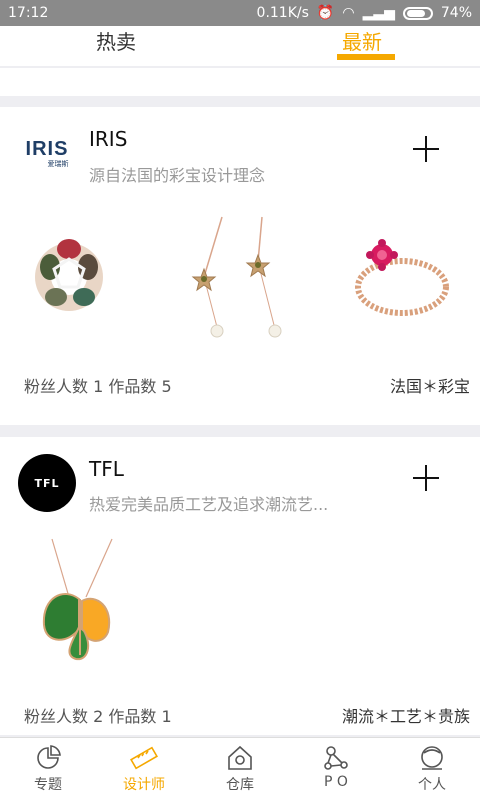  I want to click on designer-stats: 粉丝人数 2 作品数 1, so click(98, 716).